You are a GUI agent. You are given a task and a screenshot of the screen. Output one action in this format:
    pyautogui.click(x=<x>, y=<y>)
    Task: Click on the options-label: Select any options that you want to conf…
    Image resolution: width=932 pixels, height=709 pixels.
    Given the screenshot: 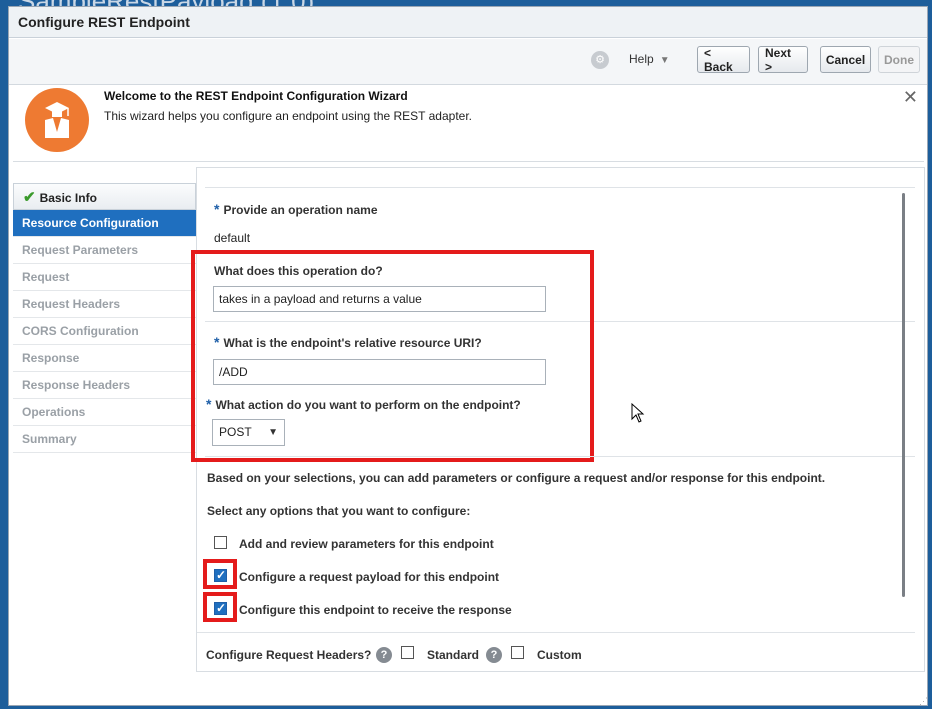 What is the action you would take?
    pyautogui.click(x=339, y=511)
    